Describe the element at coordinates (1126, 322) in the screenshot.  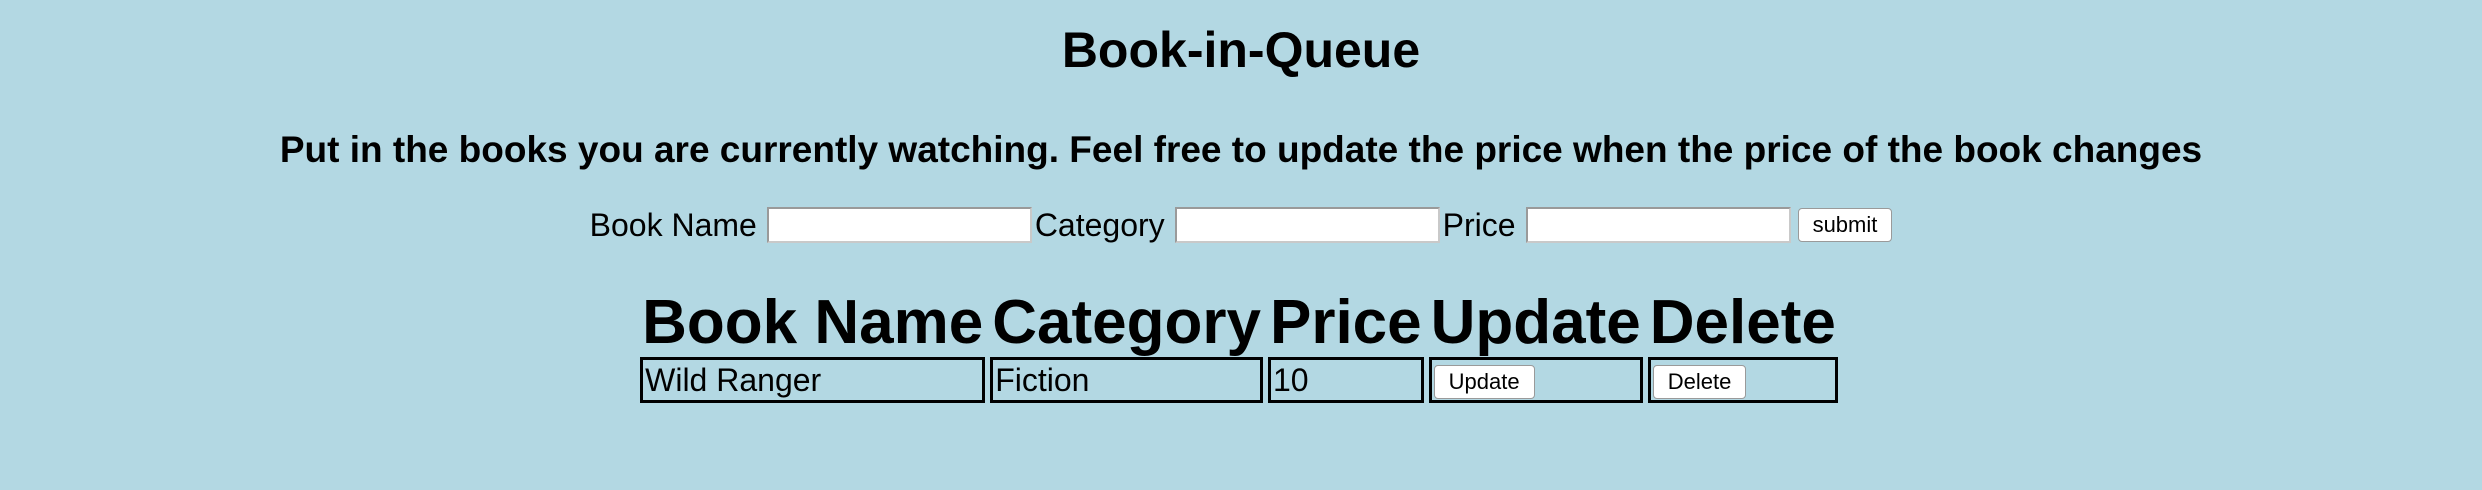
I see `header-category: Category` at that location.